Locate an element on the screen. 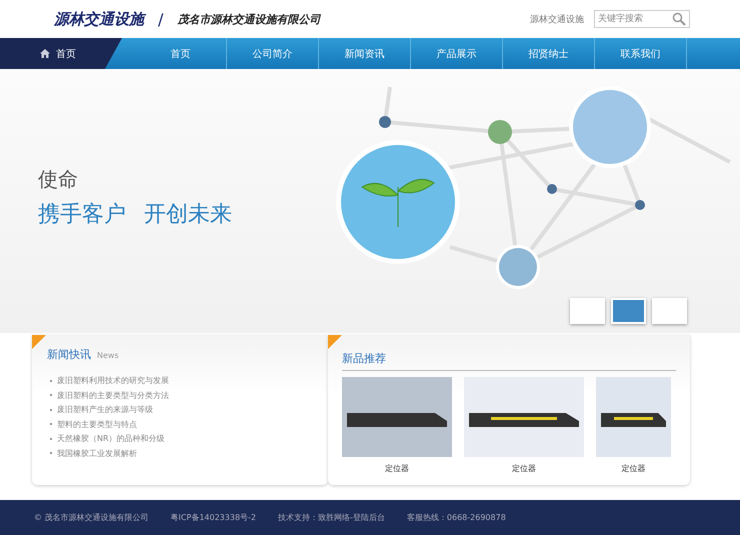 The width and height of the screenshot is (740, 535). banner-slogan: 携手客户 is located at coordinates (82, 214).